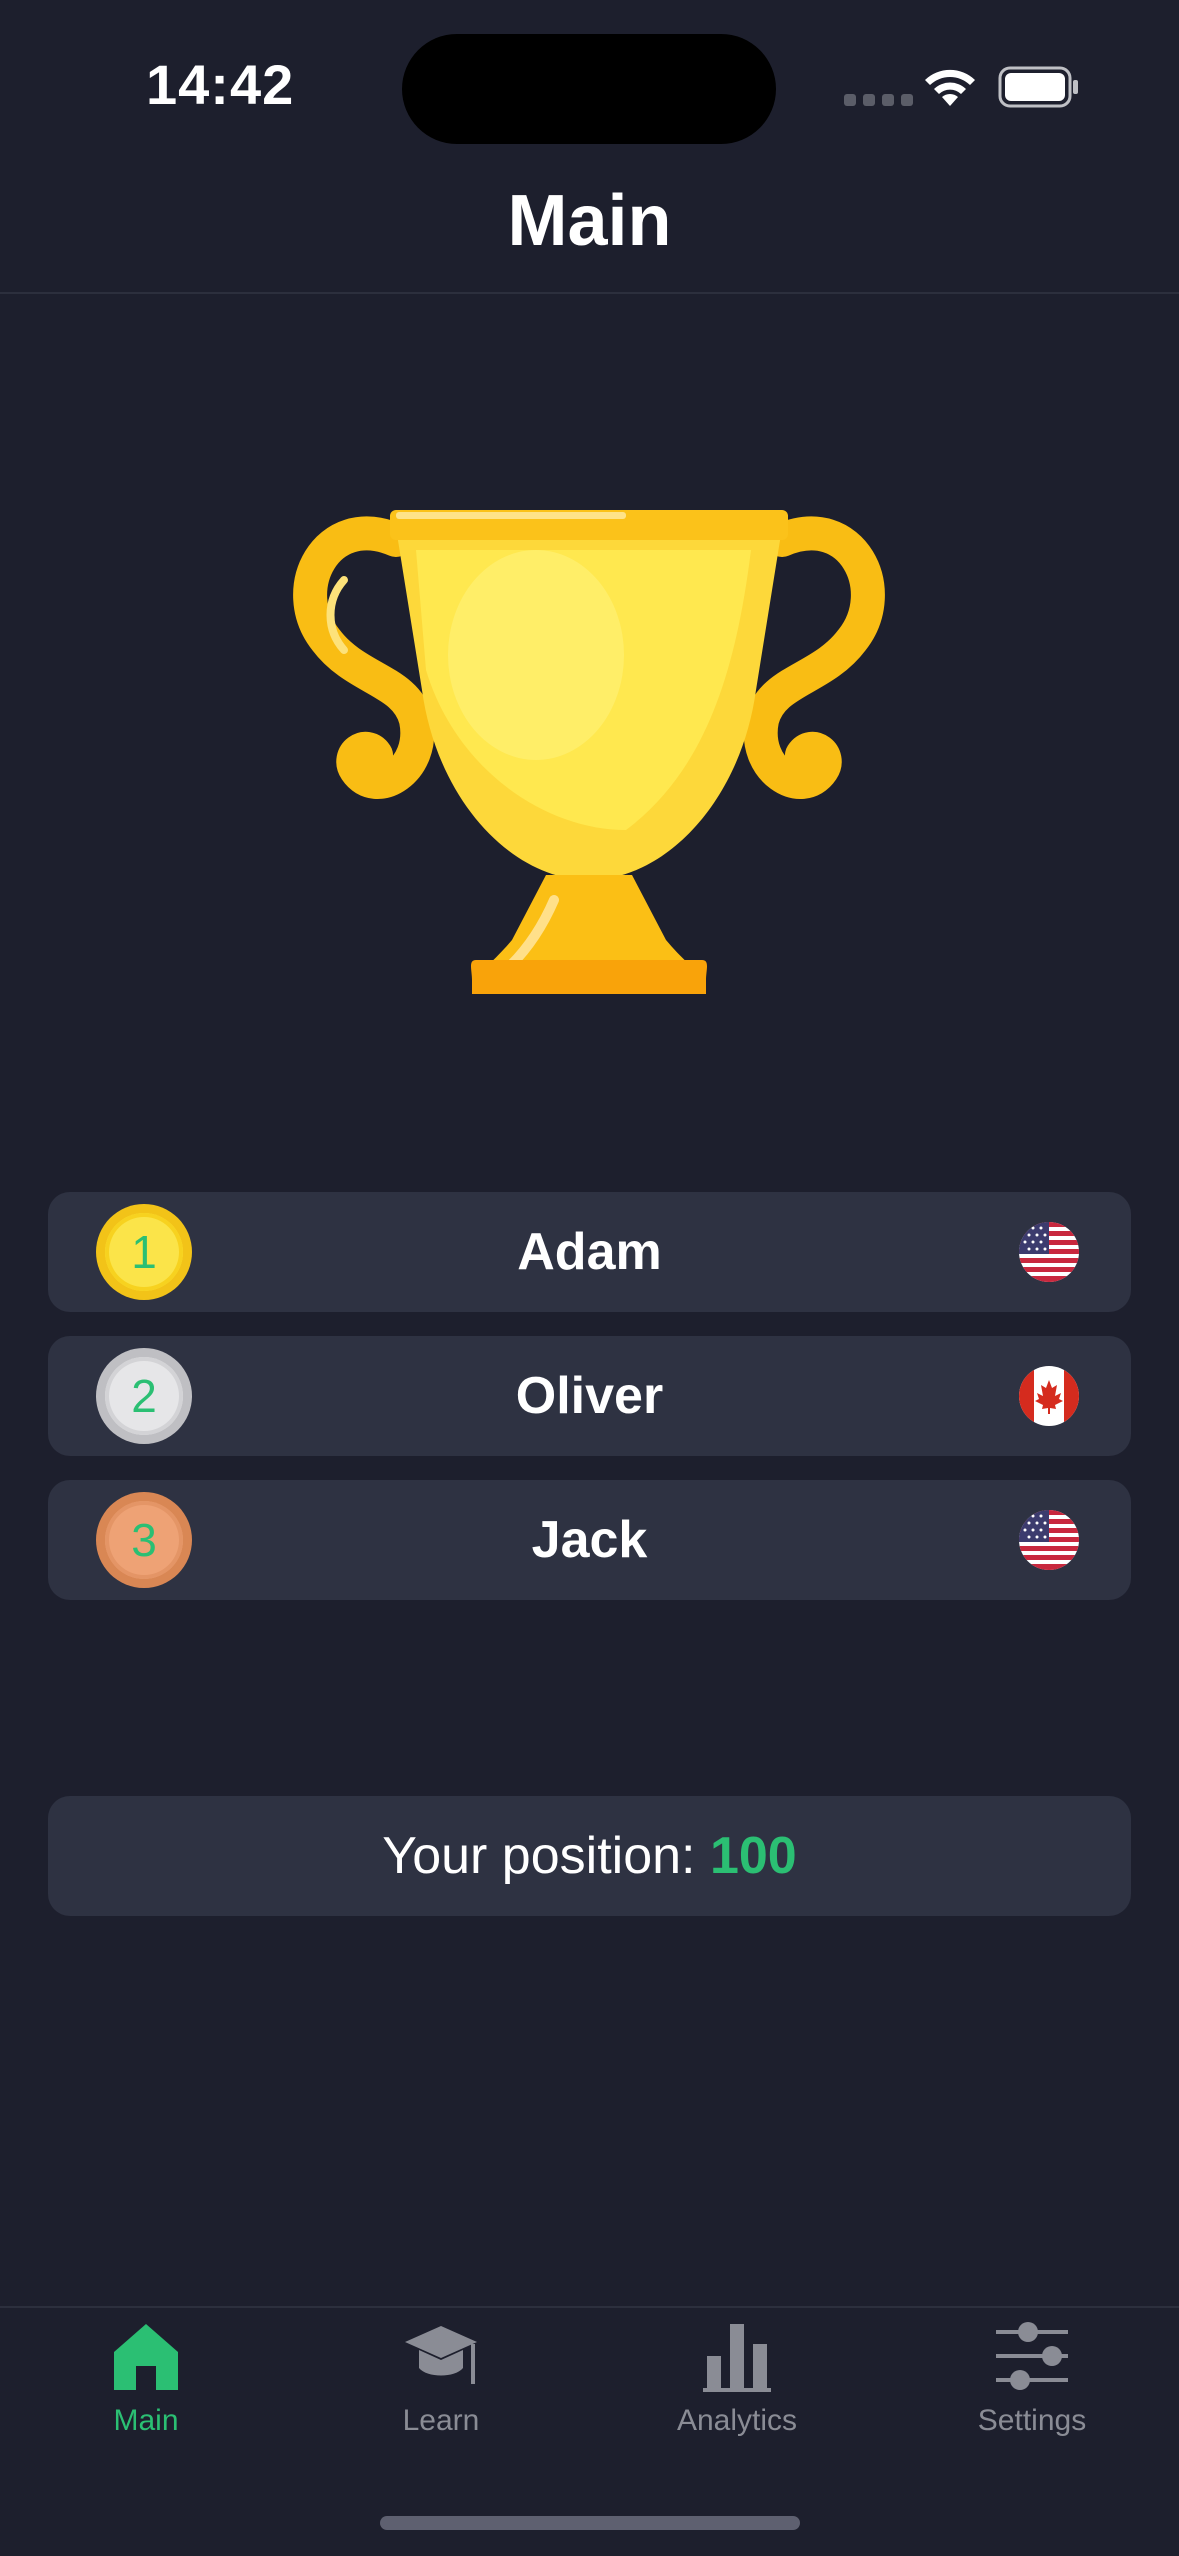  What do you see at coordinates (589, 752) in the screenshot?
I see `trophy-icon` at bounding box center [589, 752].